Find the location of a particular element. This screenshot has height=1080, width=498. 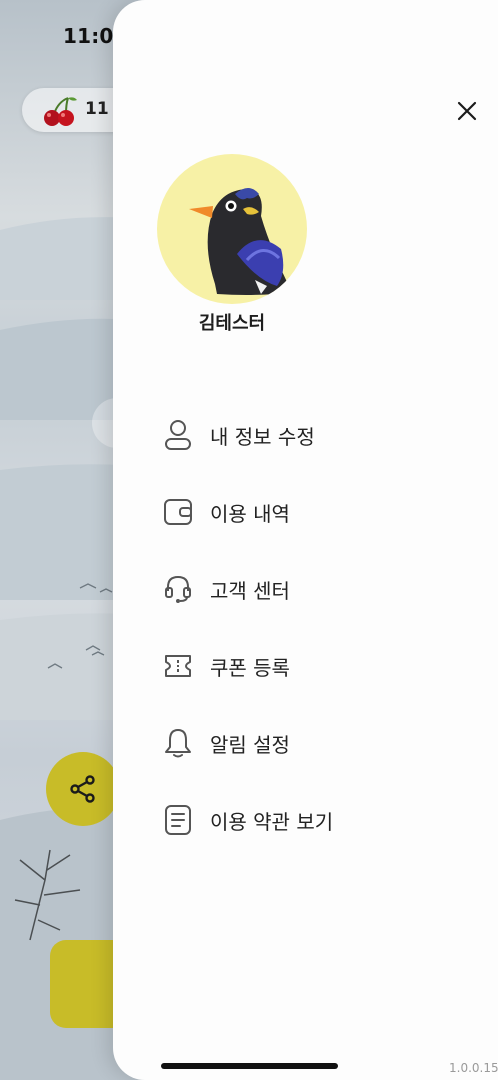

menu-label: 이용 내역 is located at coordinates (250, 513).